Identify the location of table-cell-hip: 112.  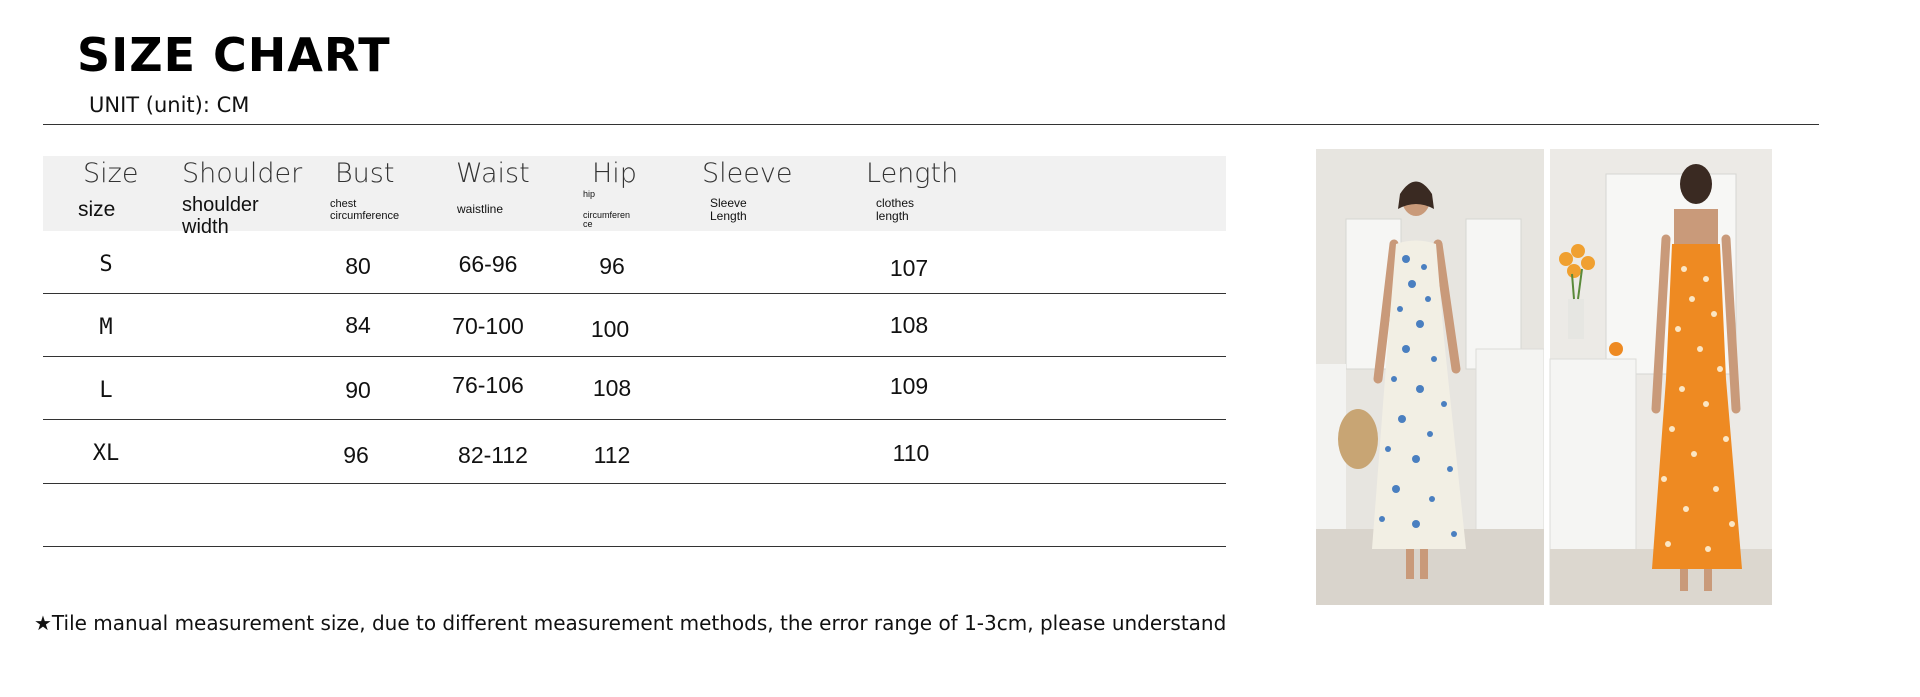
(612, 455).